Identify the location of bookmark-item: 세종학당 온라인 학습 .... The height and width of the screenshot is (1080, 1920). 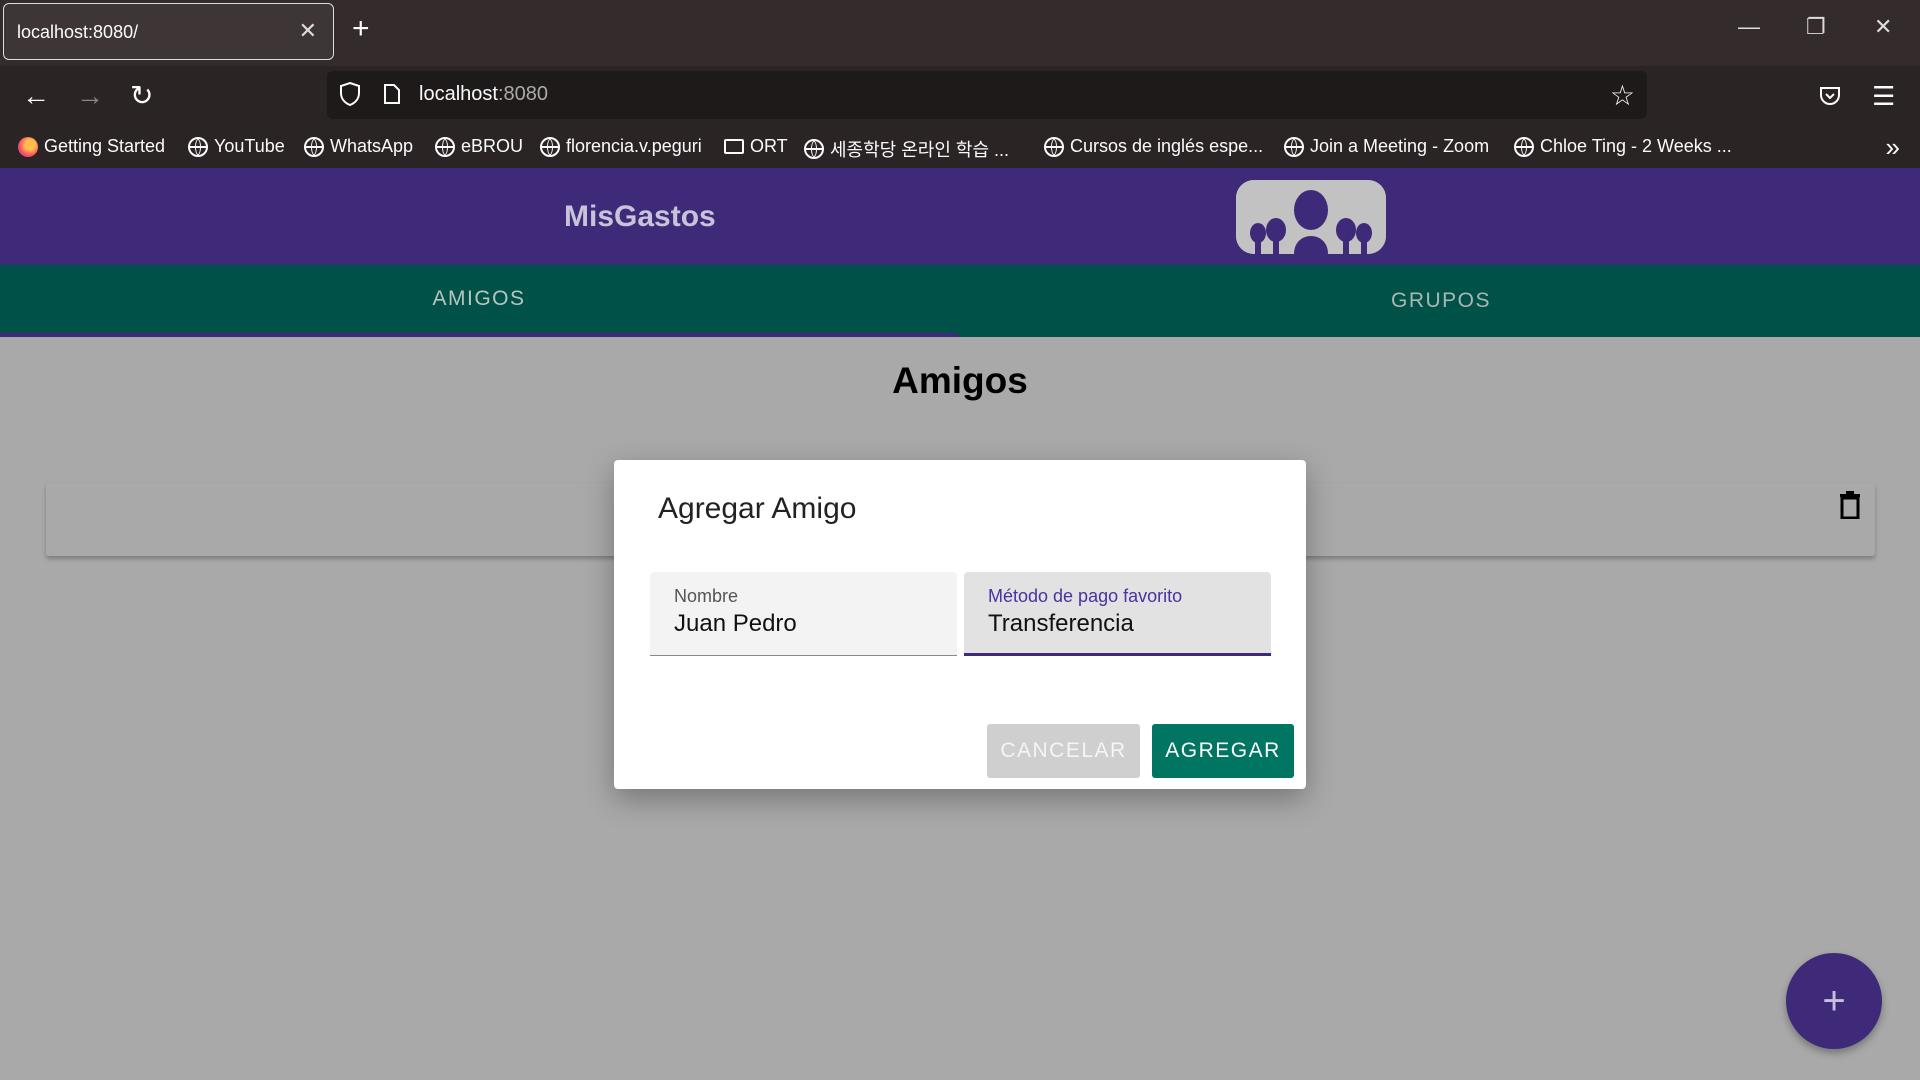
(906, 149).